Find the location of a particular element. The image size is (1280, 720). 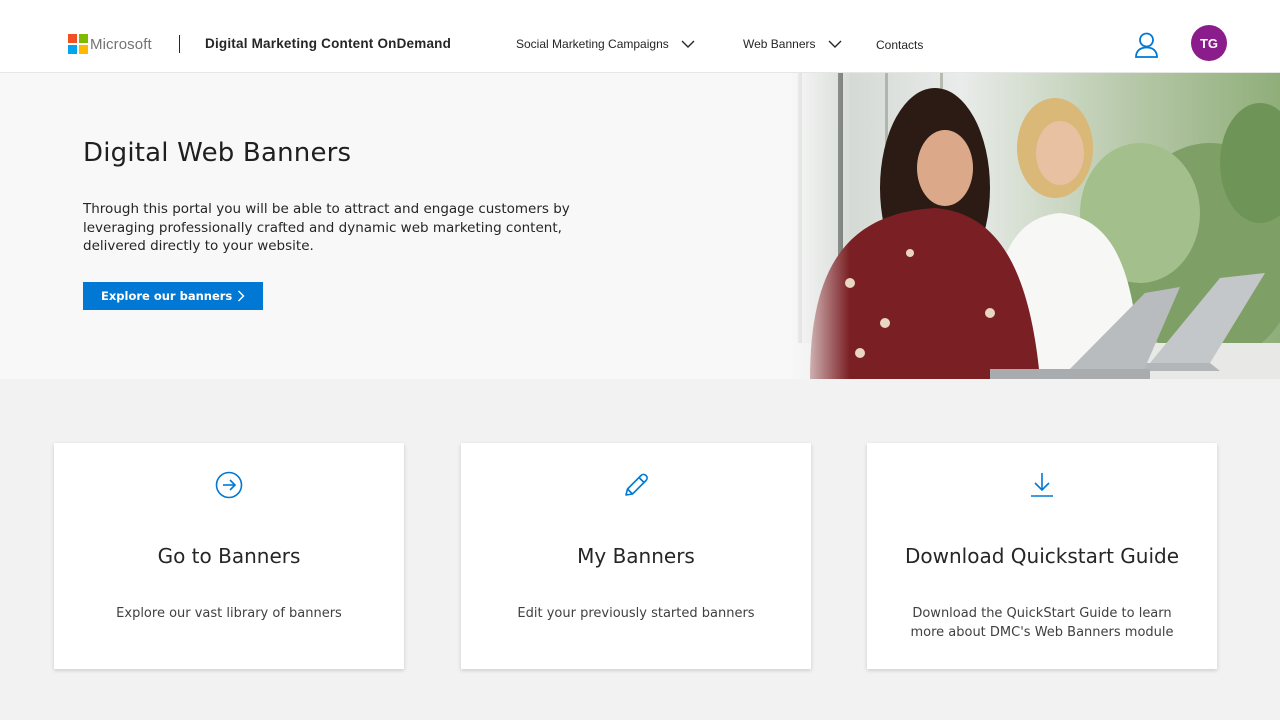

nav-social-marketing-campaigns: Social Marketing Campaigns is located at coordinates (605, 44).